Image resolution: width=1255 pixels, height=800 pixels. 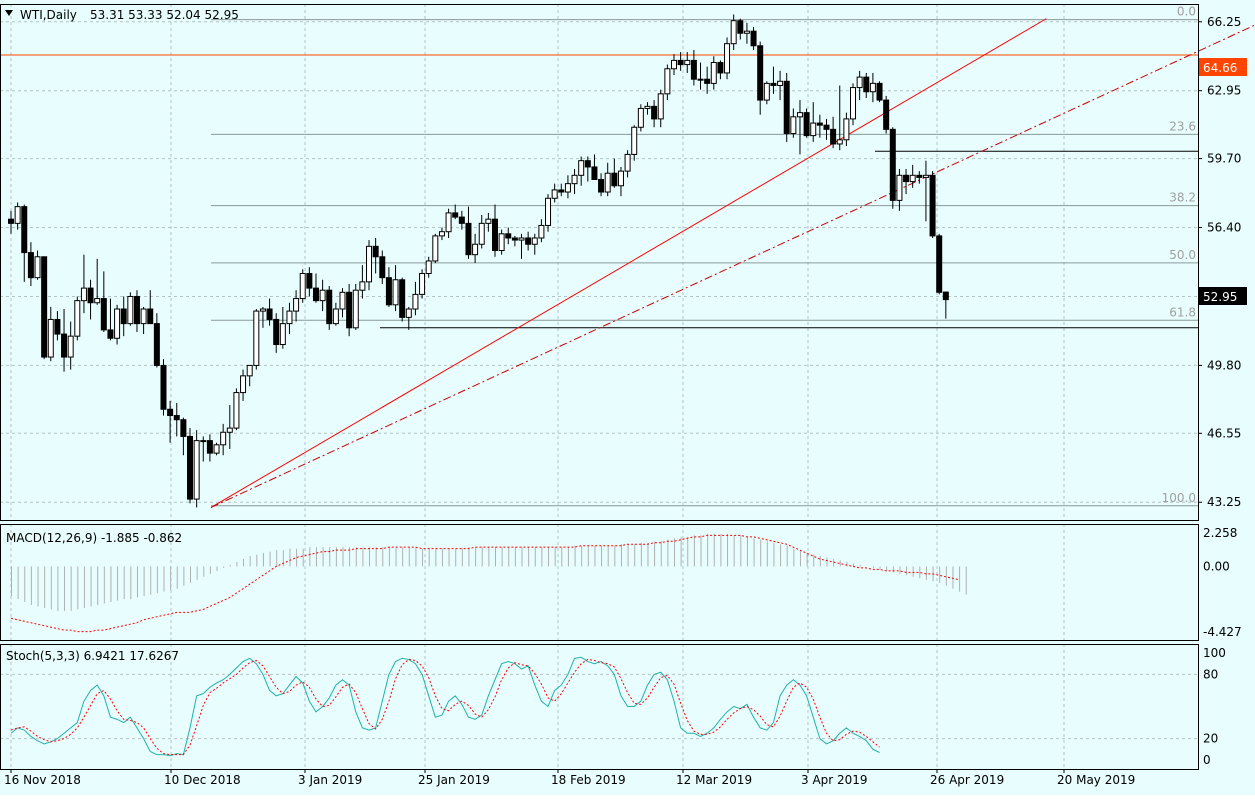 I want to click on price-tick-label: 46.55, so click(x=1224, y=433).